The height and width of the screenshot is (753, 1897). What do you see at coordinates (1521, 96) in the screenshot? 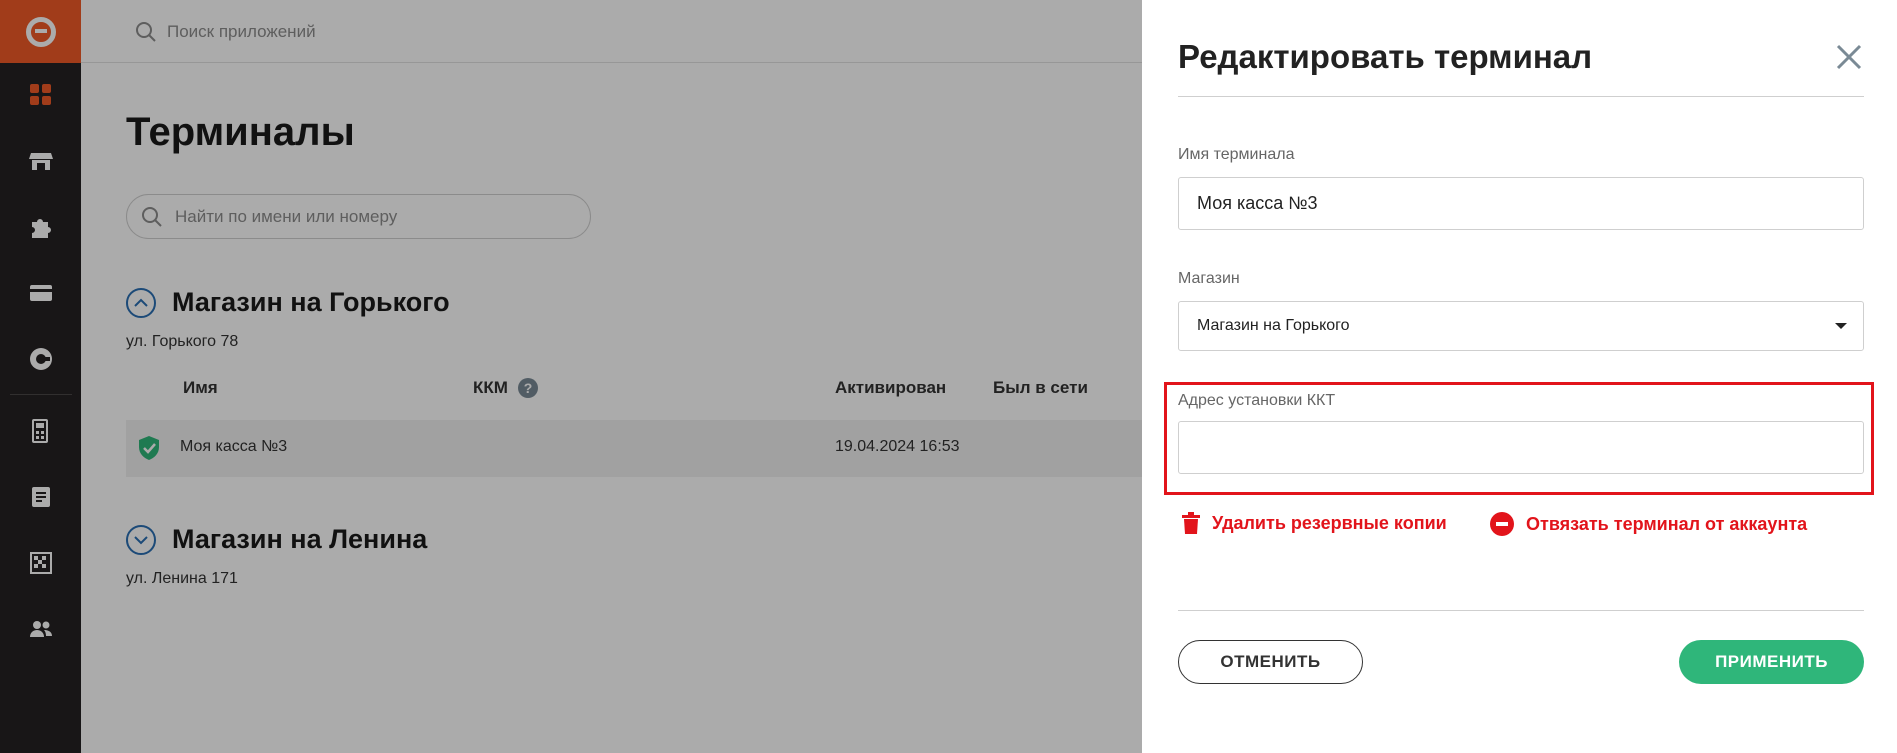
I see `panel-divider` at bounding box center [1521, 96].